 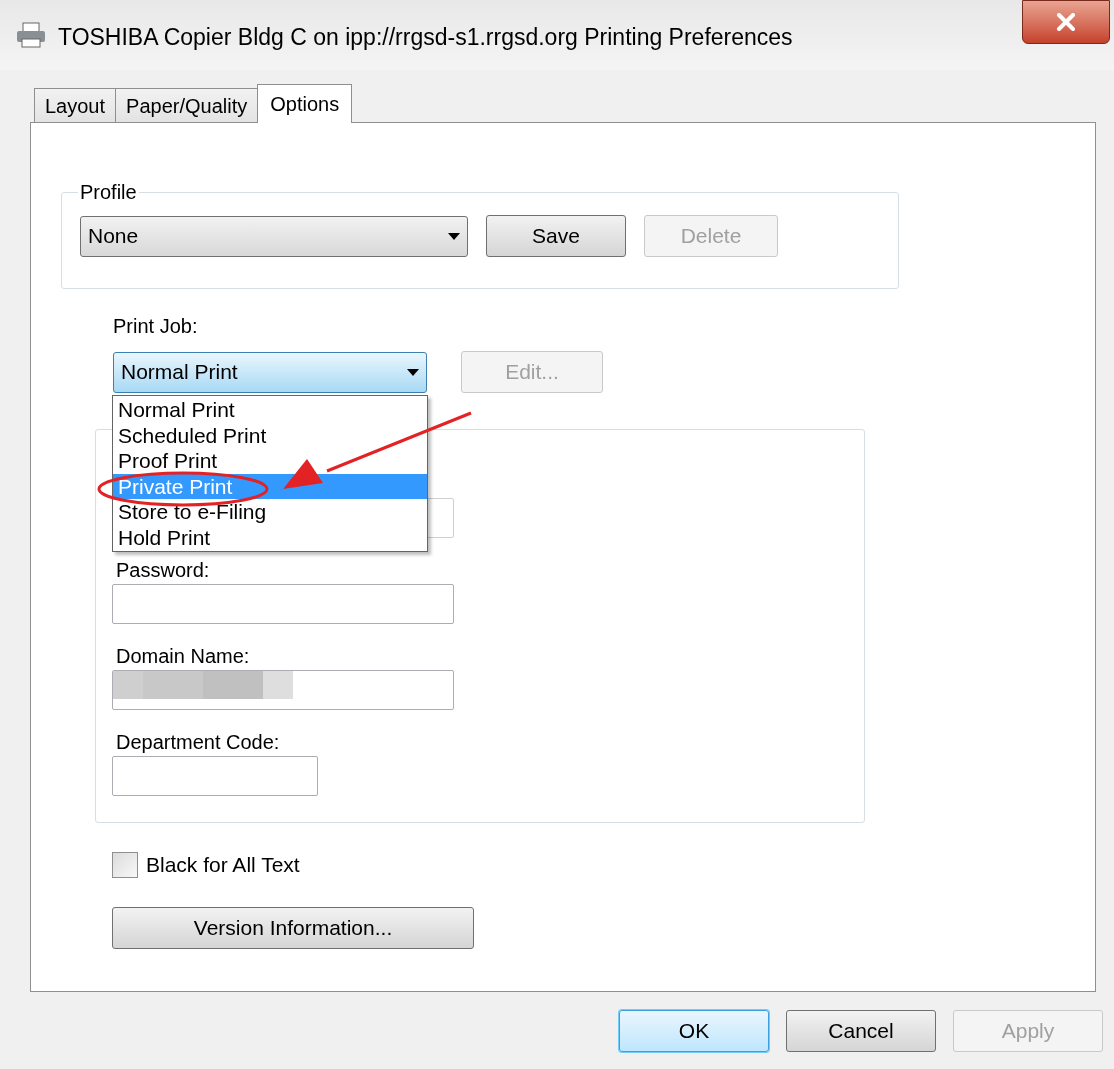 I want to click on dialog-button: OK, so click(x=694, y=1031).